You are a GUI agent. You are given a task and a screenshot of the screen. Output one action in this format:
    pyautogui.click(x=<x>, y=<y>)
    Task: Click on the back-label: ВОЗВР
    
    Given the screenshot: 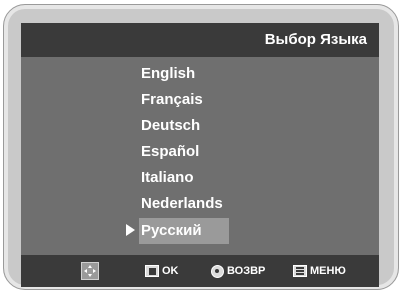 What is the action you would take?
    pyautogui.click(x=246, y=271)
    